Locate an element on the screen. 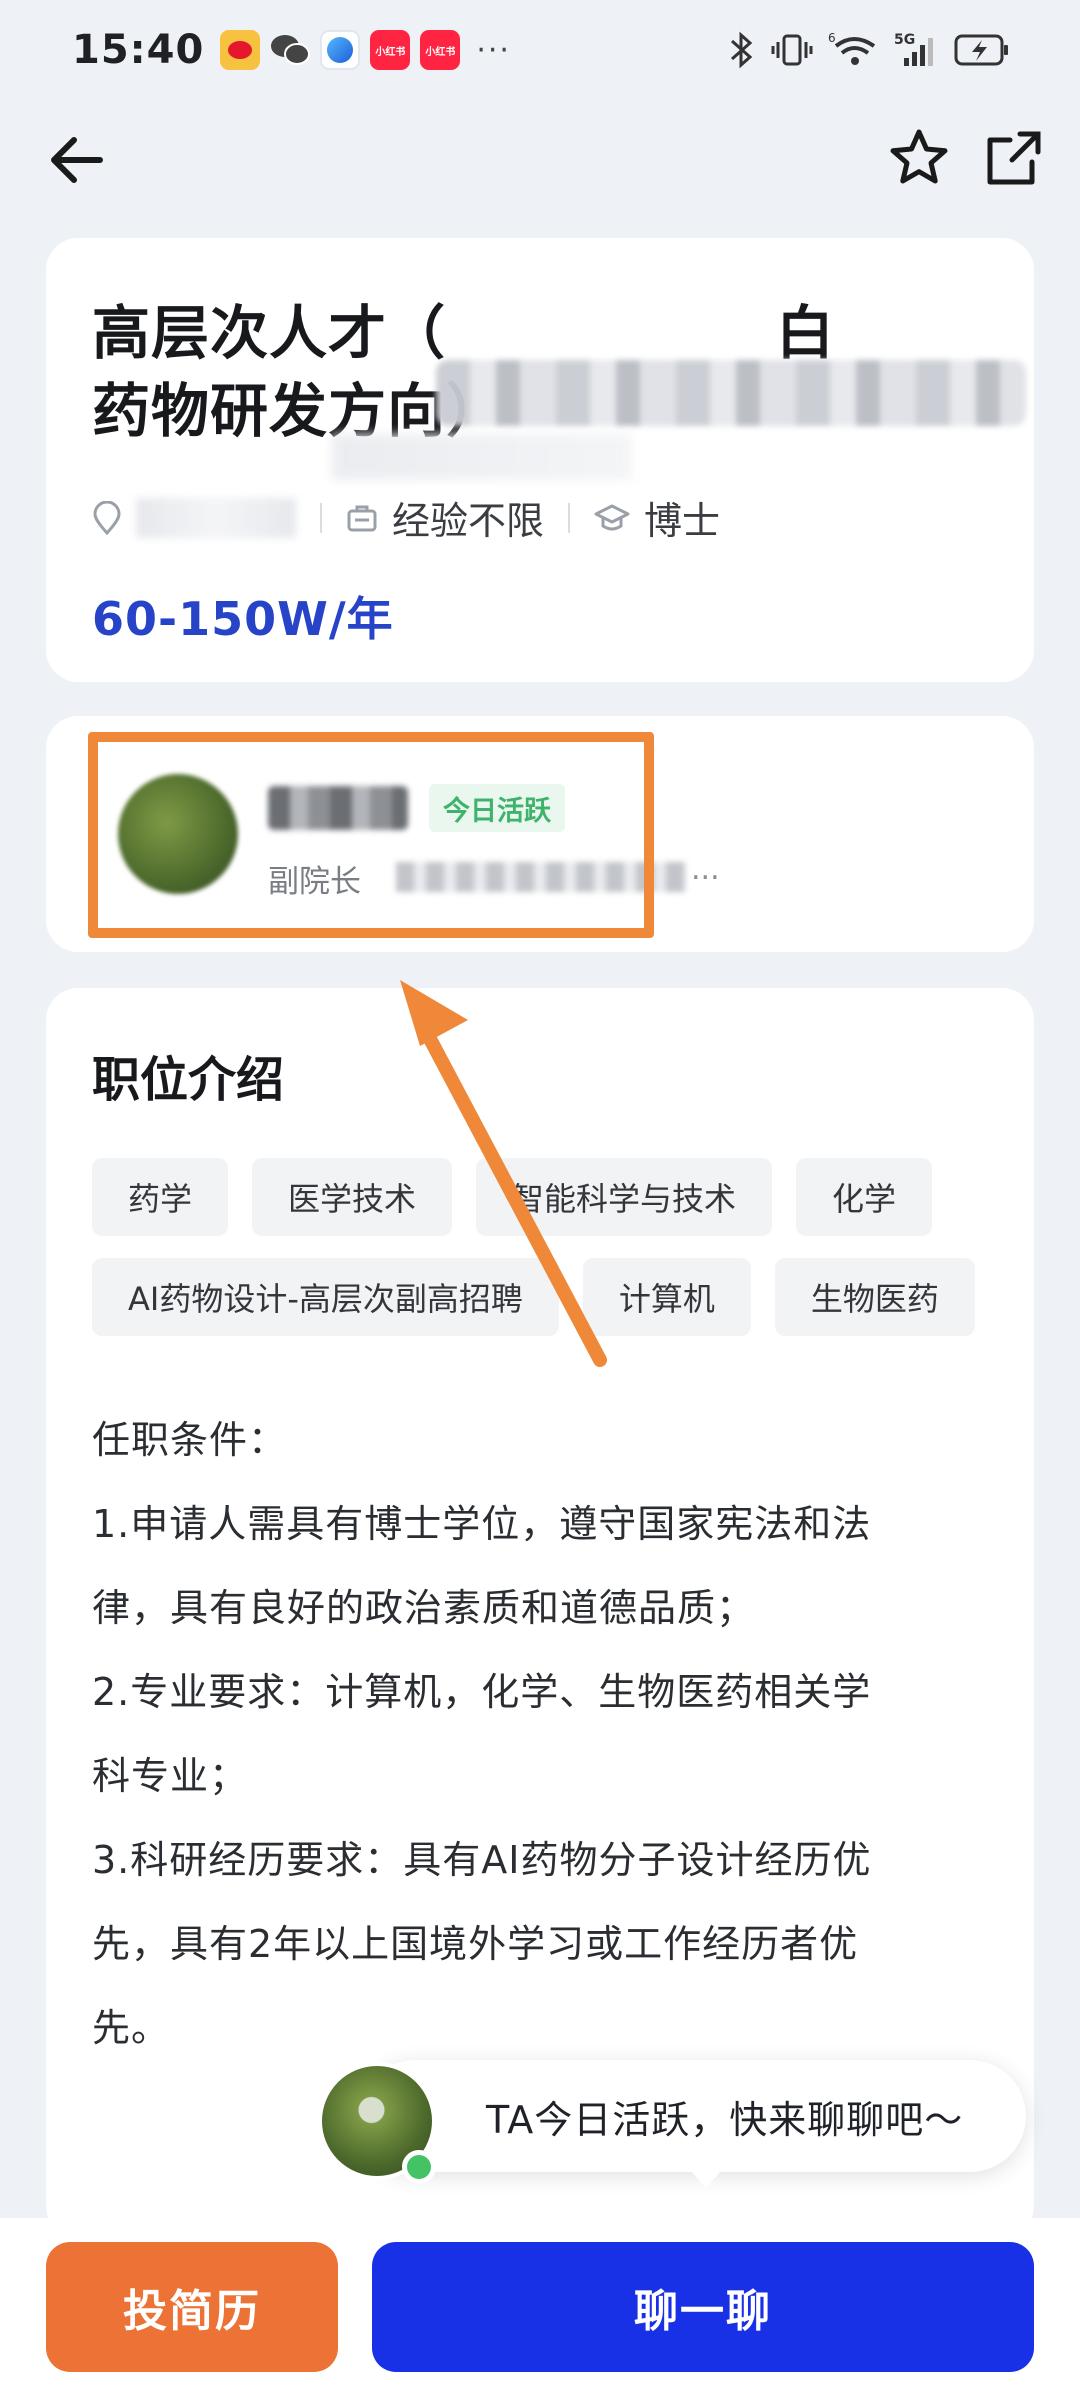 Image resolution: width=1080 pixels, height=2400 pixels. network-type-label: 5G is located at coordinates (904, 40).